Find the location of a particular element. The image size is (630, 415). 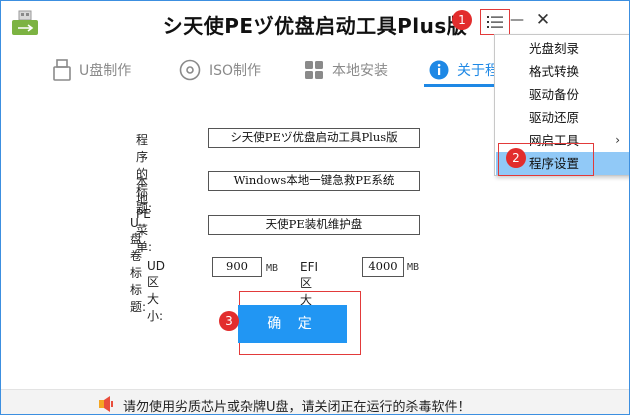

windows-grid-icon is located at coordinates (314, 70).